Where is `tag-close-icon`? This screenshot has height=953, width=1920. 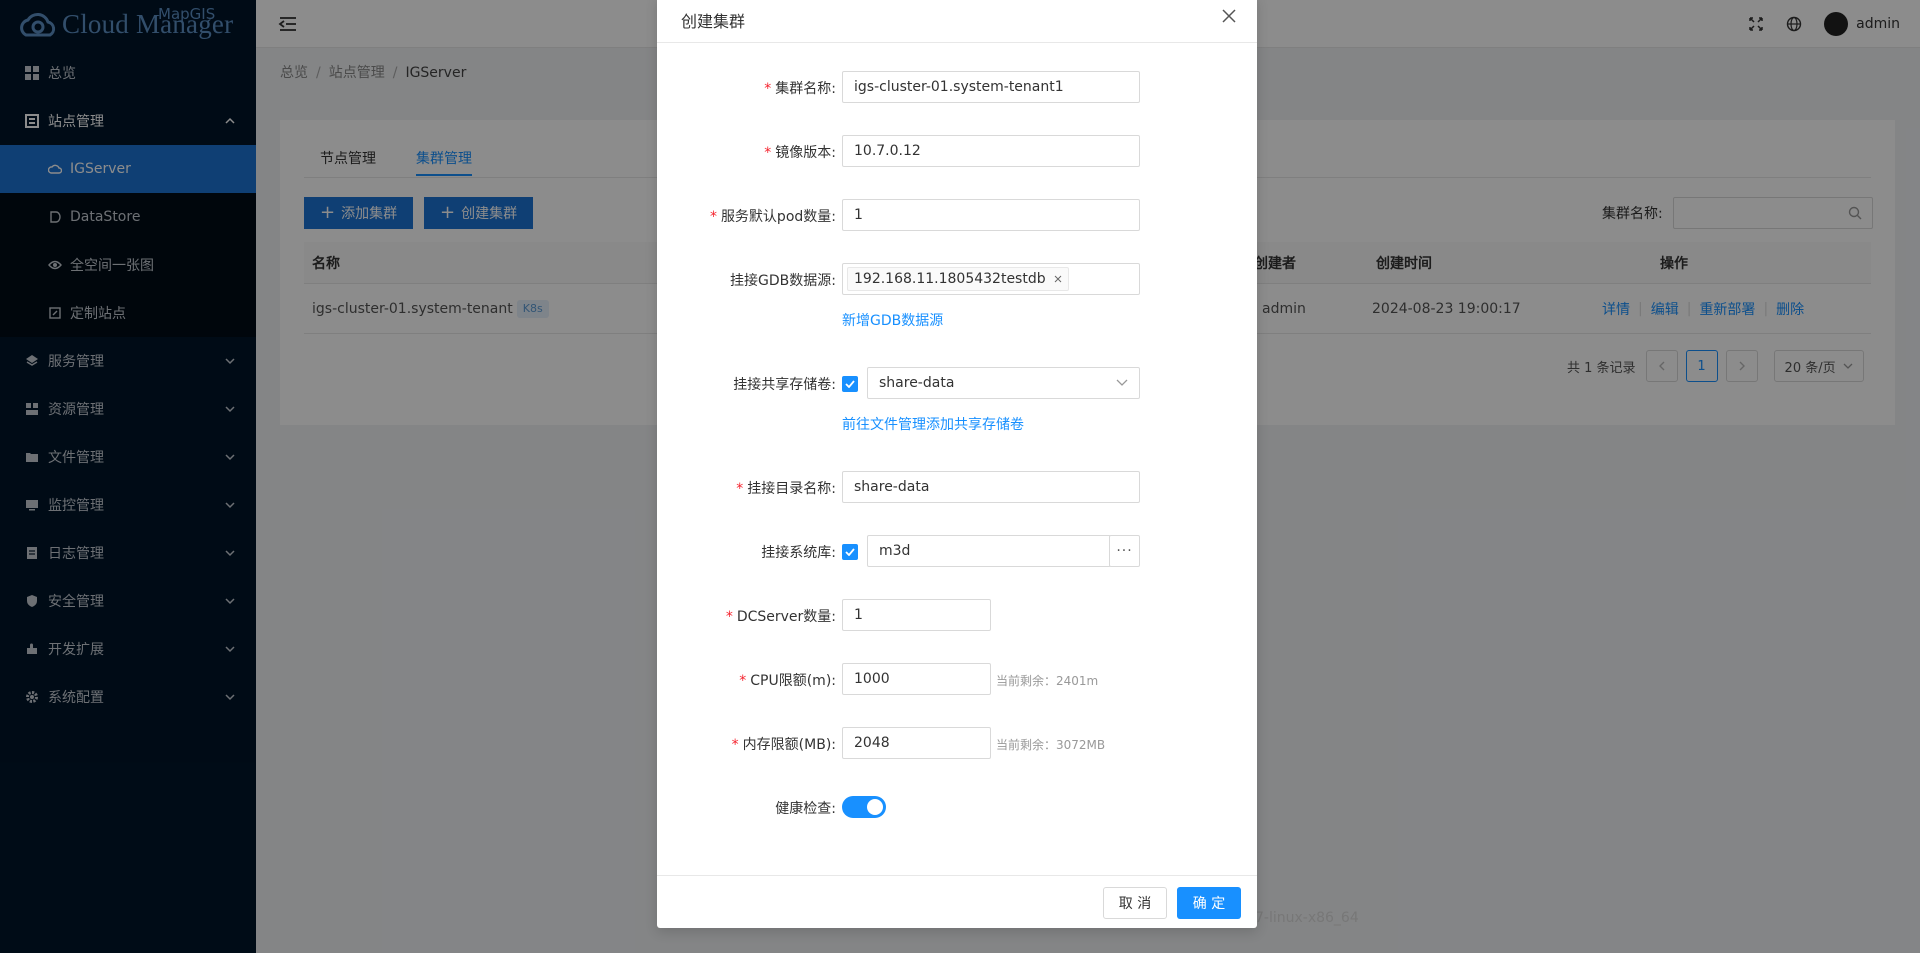 tag-close-icon is located at coordinates (1058, 279).